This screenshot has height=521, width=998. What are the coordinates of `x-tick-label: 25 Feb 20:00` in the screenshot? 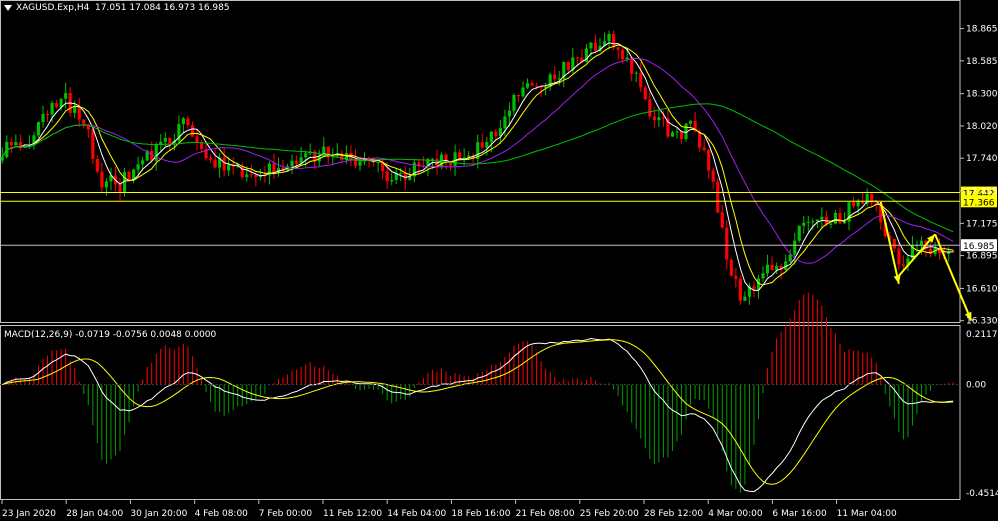 It's located at (609, 514).